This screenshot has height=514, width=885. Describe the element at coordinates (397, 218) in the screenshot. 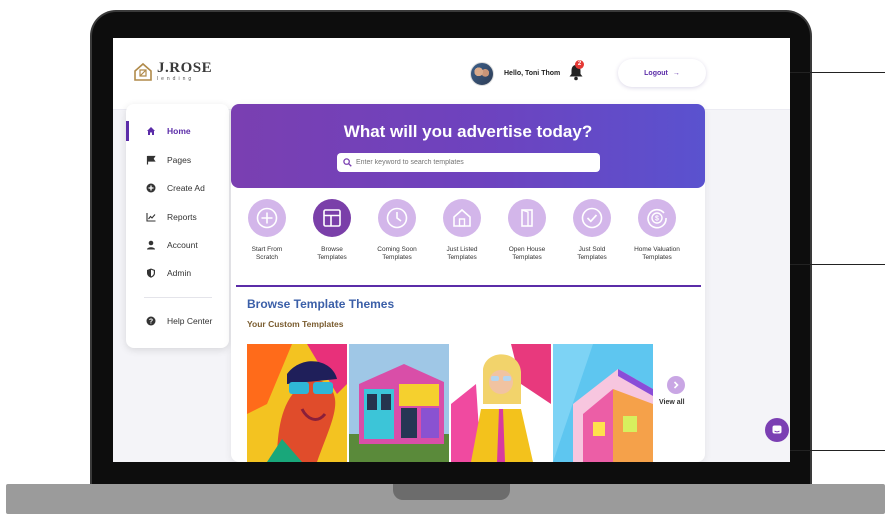

I see `clock-icon` at that location.